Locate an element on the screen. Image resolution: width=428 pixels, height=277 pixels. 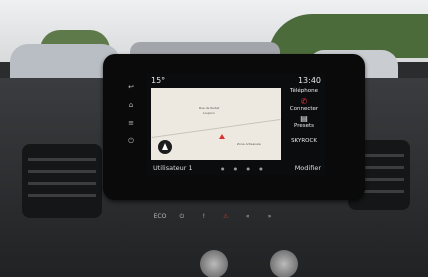
right-panel: Téléphone ✆ Connecter ▤ Presets SKYROCK is located at coordinates (304, 124).